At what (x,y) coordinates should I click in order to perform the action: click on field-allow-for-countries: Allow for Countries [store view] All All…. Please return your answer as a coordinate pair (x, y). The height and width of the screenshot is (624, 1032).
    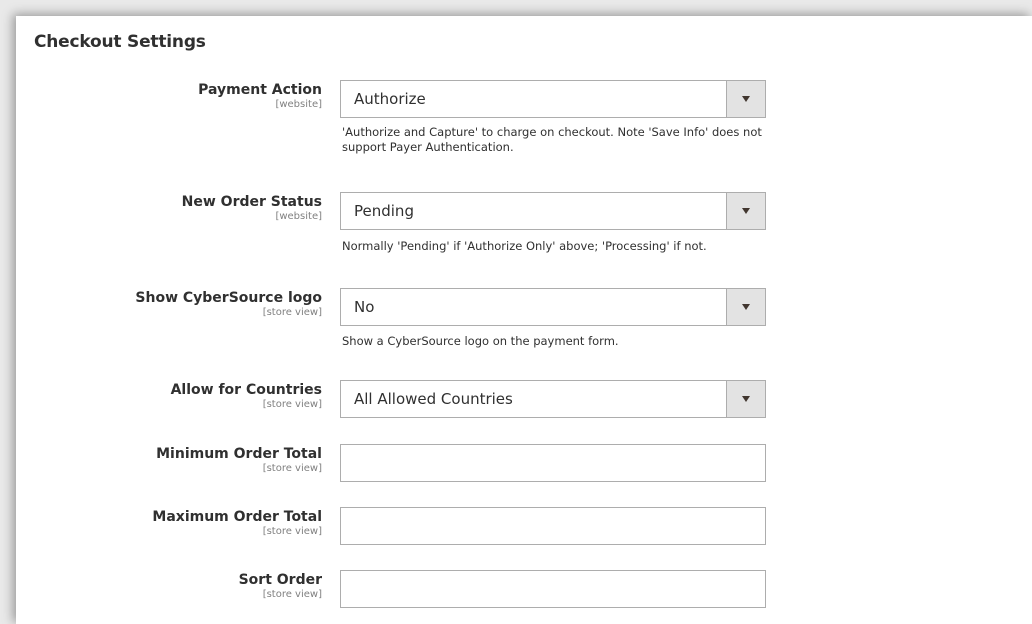
    Looking at the image, I should click on (524, 400).